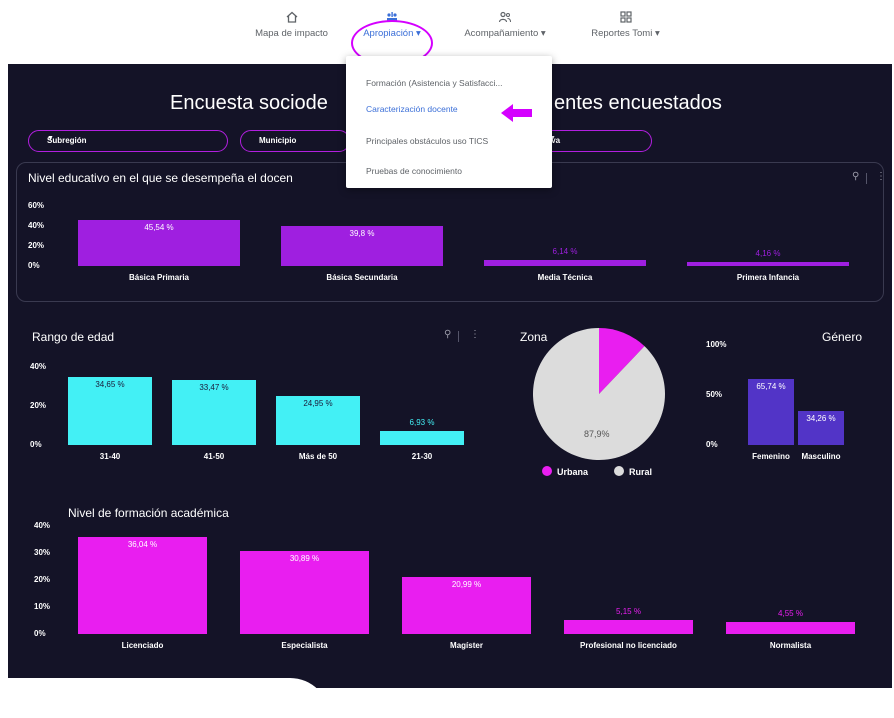  Describe the element at coordinates (565, 251) in the screenshot. I see `data-label: 6,14 %` at that location.